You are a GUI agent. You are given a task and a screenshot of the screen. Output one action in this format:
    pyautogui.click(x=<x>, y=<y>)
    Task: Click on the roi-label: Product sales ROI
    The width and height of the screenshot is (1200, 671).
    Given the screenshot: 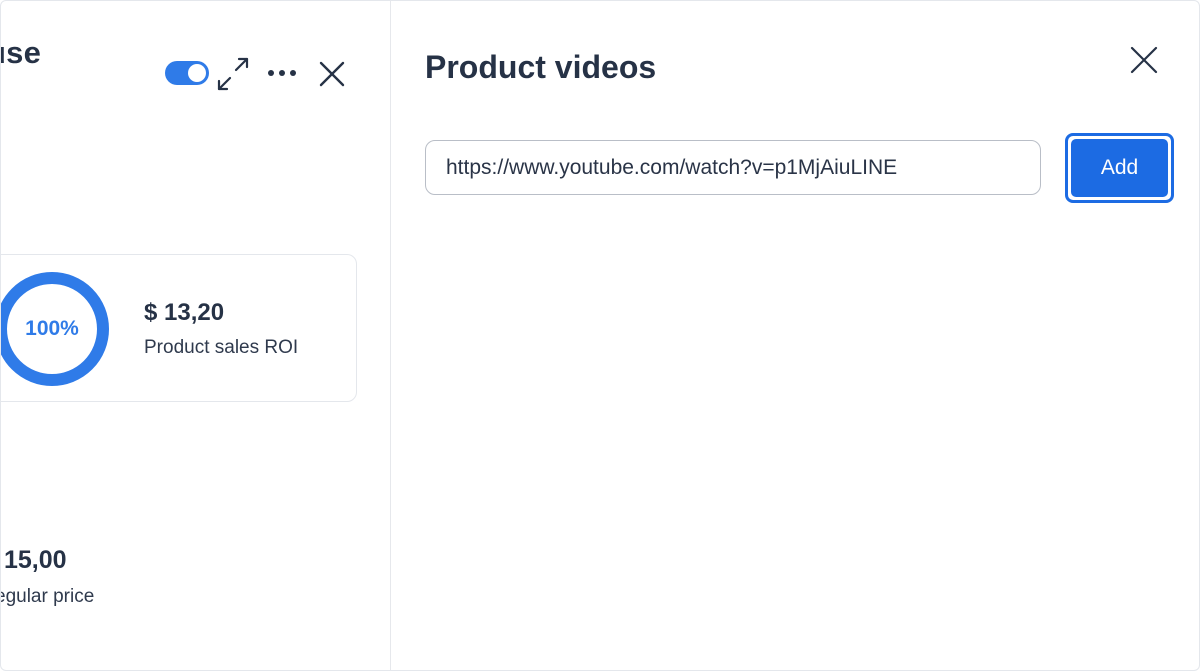 What is the action you would take?
    pyautogui.click(x=221, y=347)
    